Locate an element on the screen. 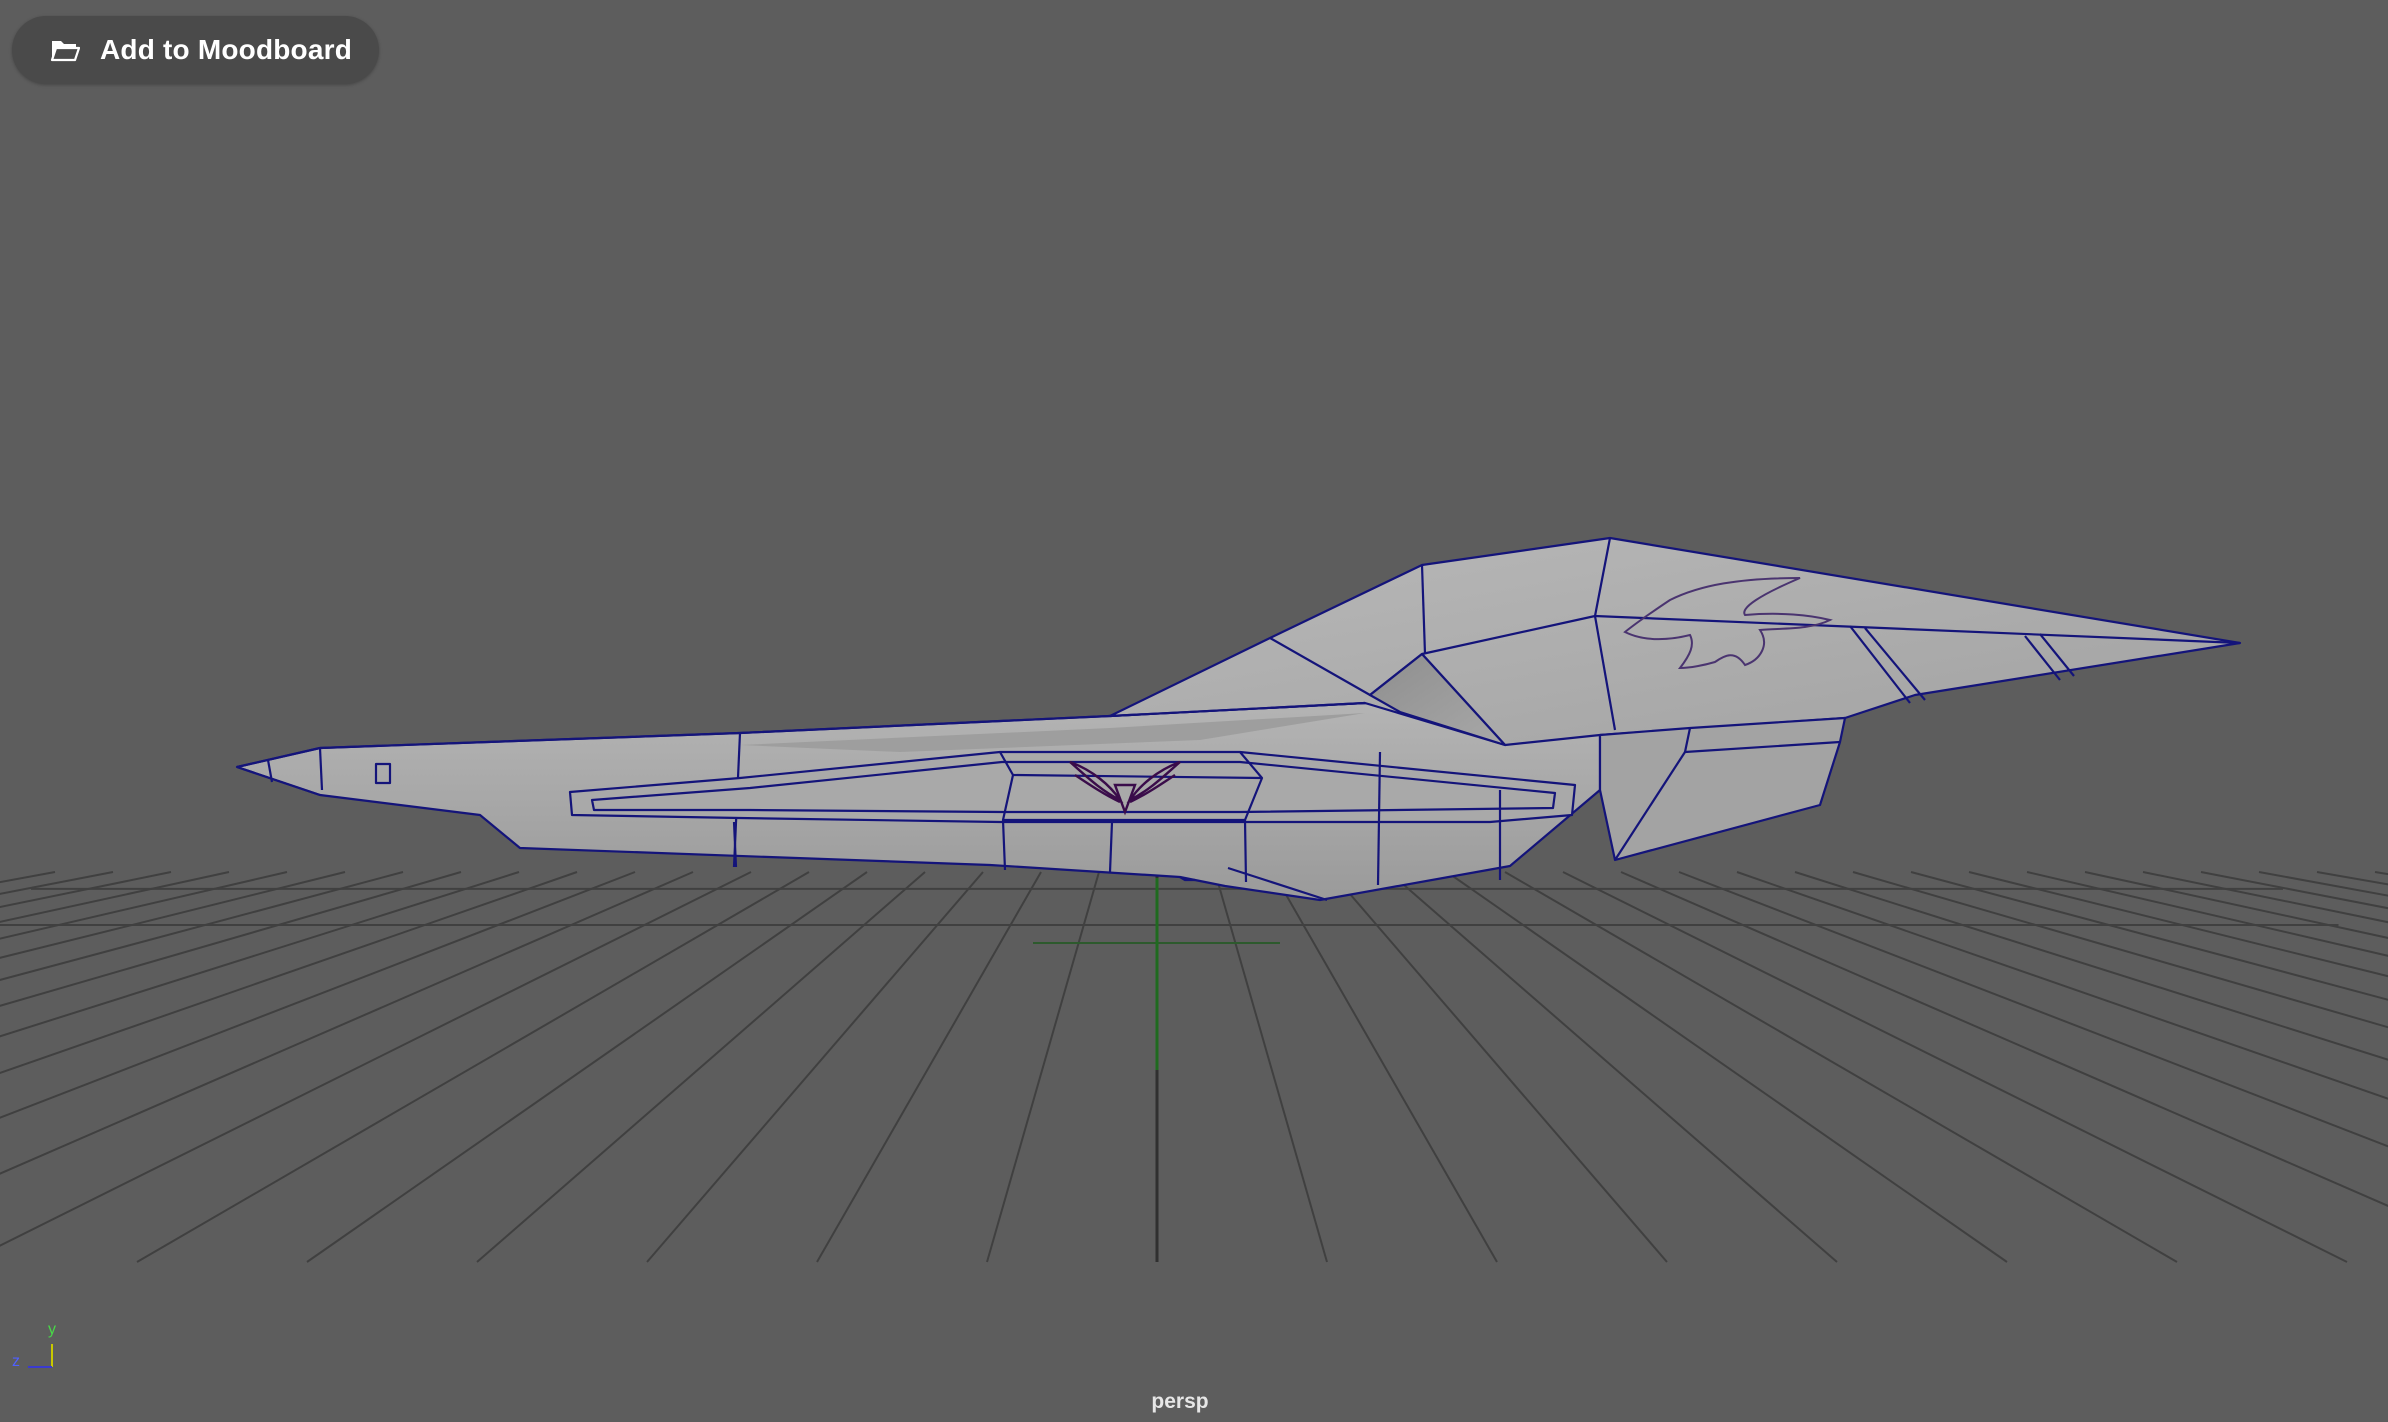 This screenshot has height=1422, width=2388. folder-icon is located at coordinates (65, 51).